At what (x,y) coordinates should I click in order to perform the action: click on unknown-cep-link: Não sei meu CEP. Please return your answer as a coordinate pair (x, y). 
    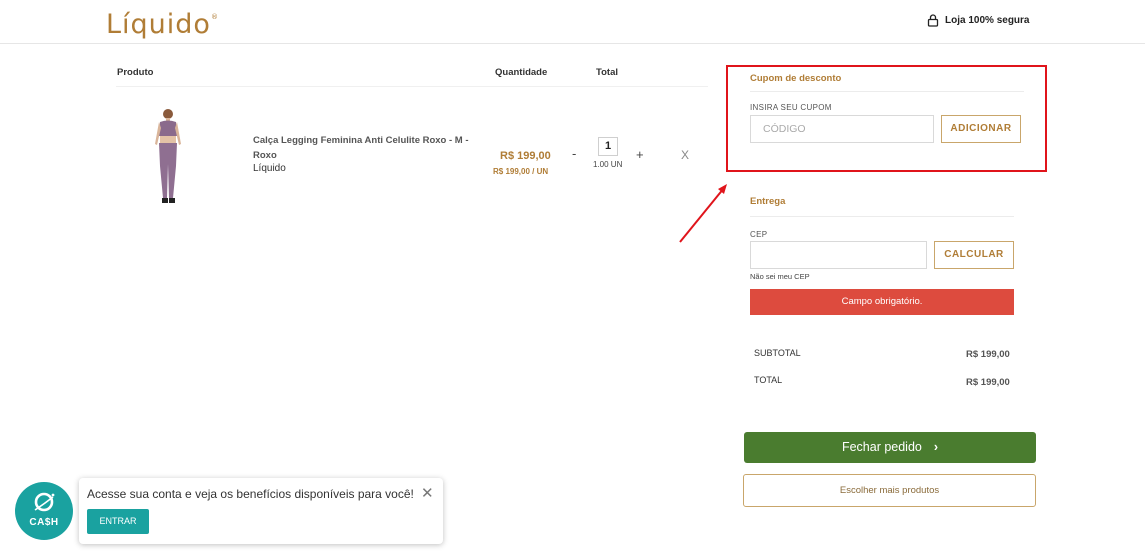
    Looking at the image, I should click on (780, 276).